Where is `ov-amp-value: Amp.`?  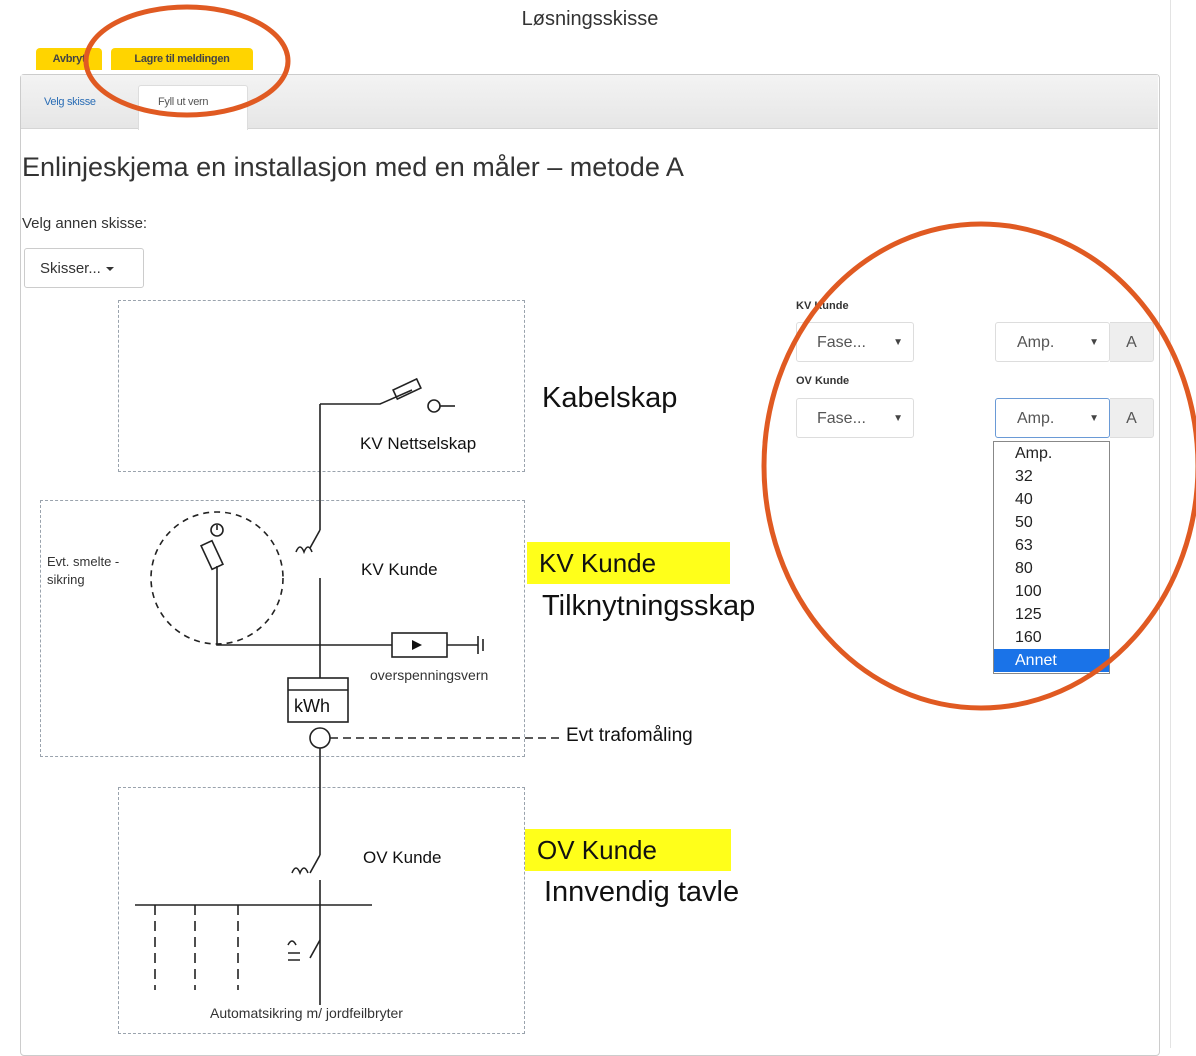 ov-amp-value: Amp. is located at coordinates (1036, 418).